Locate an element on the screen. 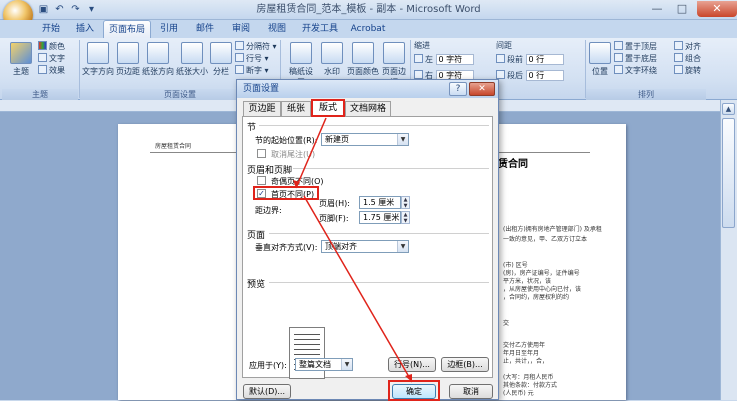 This screenshot has width=737, height=401. arrowhead is located at coordinates (408, 378).